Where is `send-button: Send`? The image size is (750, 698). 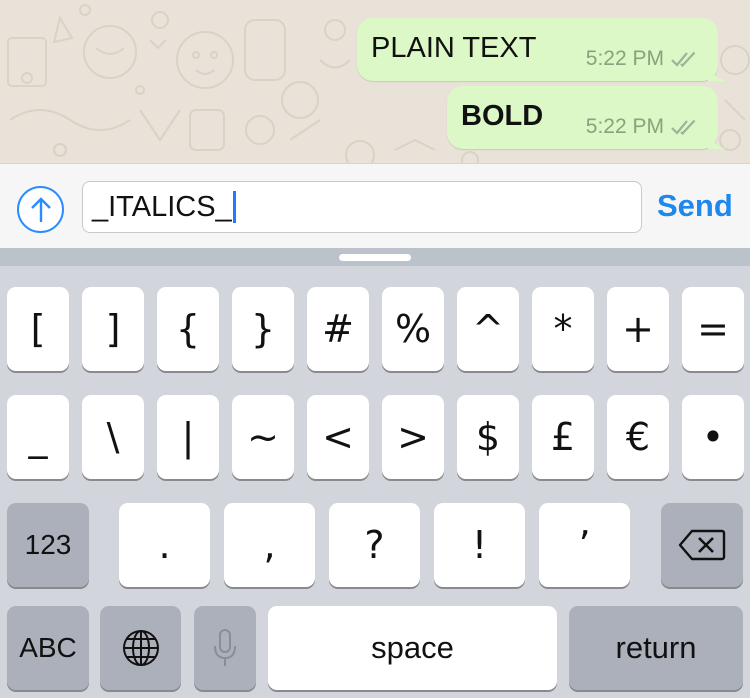 send-button: Send is located at coordinates (695, 206).